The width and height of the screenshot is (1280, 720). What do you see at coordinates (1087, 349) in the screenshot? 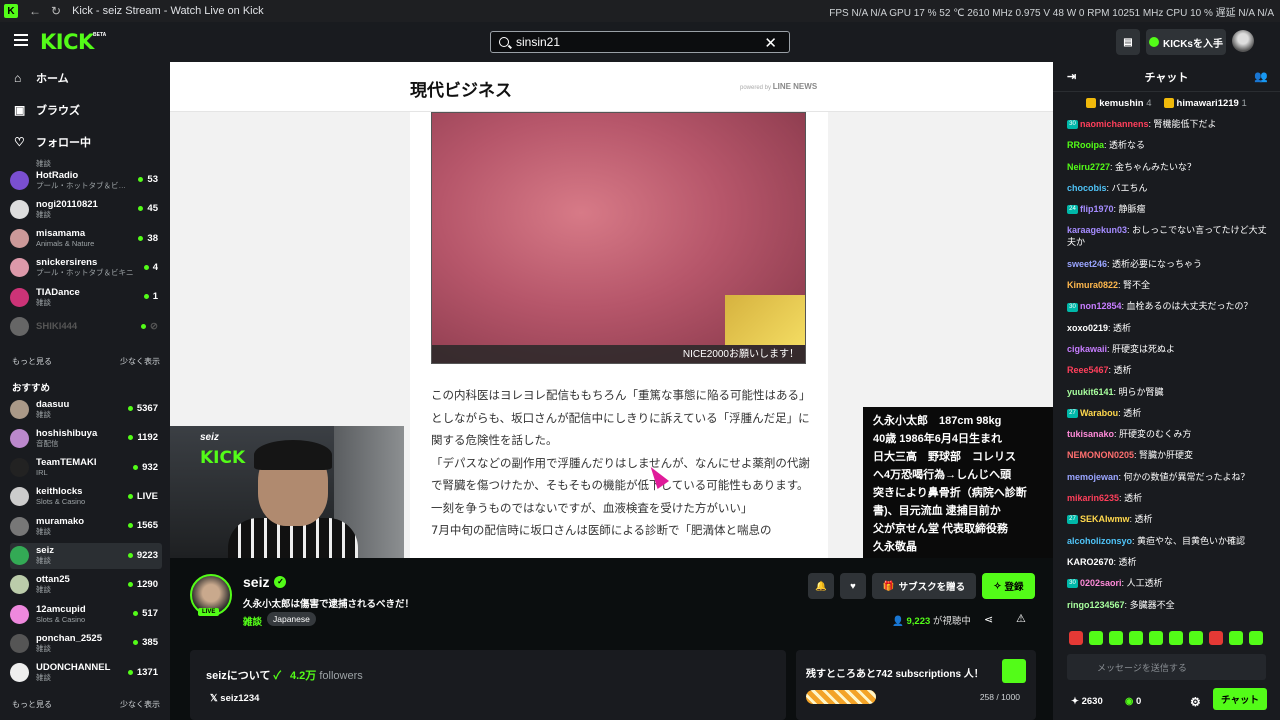
I see `chat-username: cigkawaii` at bounding box center [1087, 349].